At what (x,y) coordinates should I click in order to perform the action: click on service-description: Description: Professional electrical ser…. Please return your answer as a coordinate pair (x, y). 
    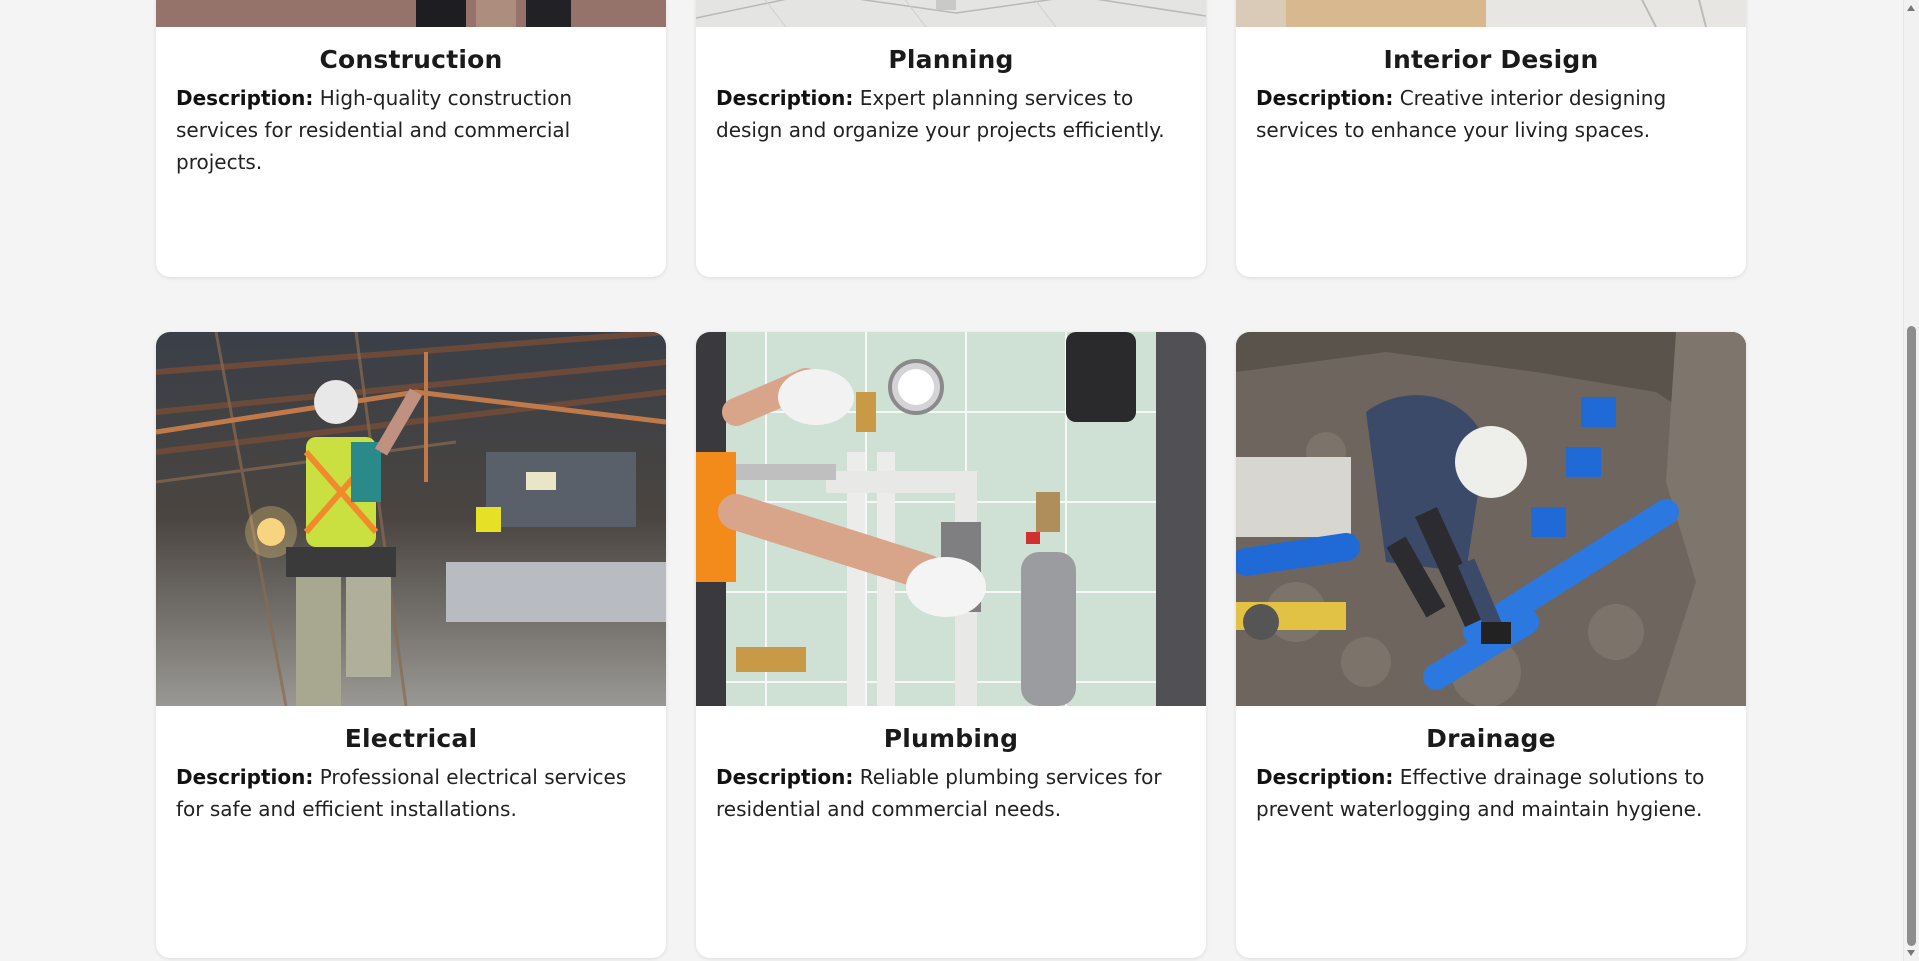
    Looking at the image, I should click on (411, 793).